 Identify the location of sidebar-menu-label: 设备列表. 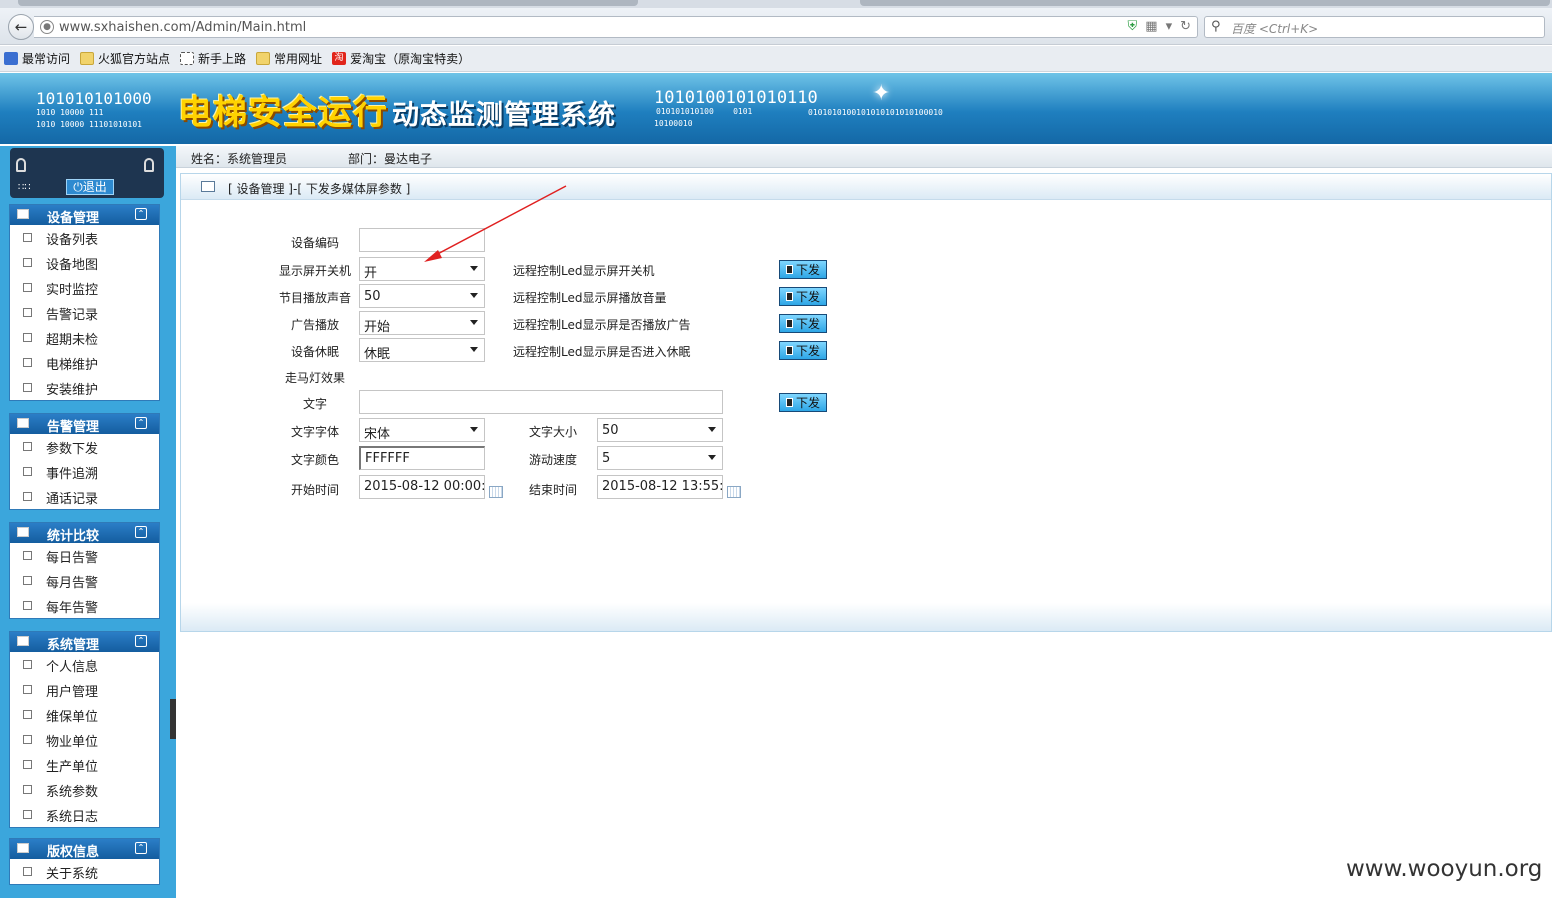
(72, 240).